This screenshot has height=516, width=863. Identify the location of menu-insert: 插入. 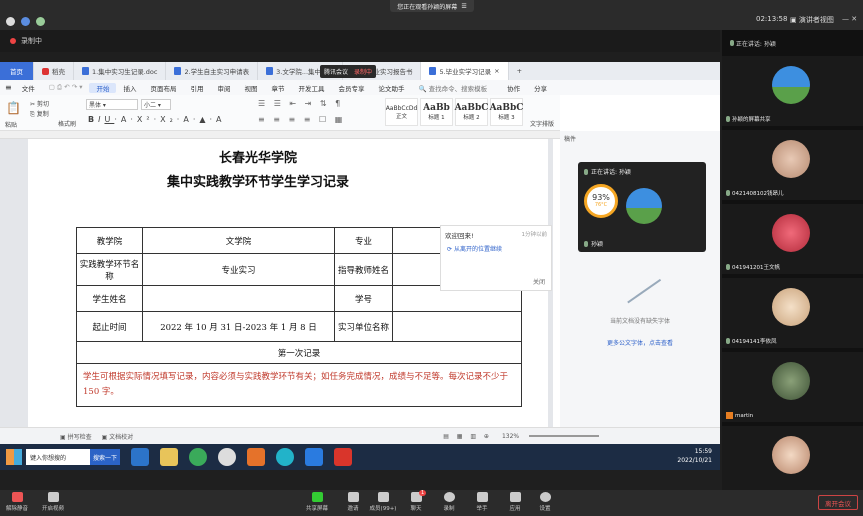
(129, 88).